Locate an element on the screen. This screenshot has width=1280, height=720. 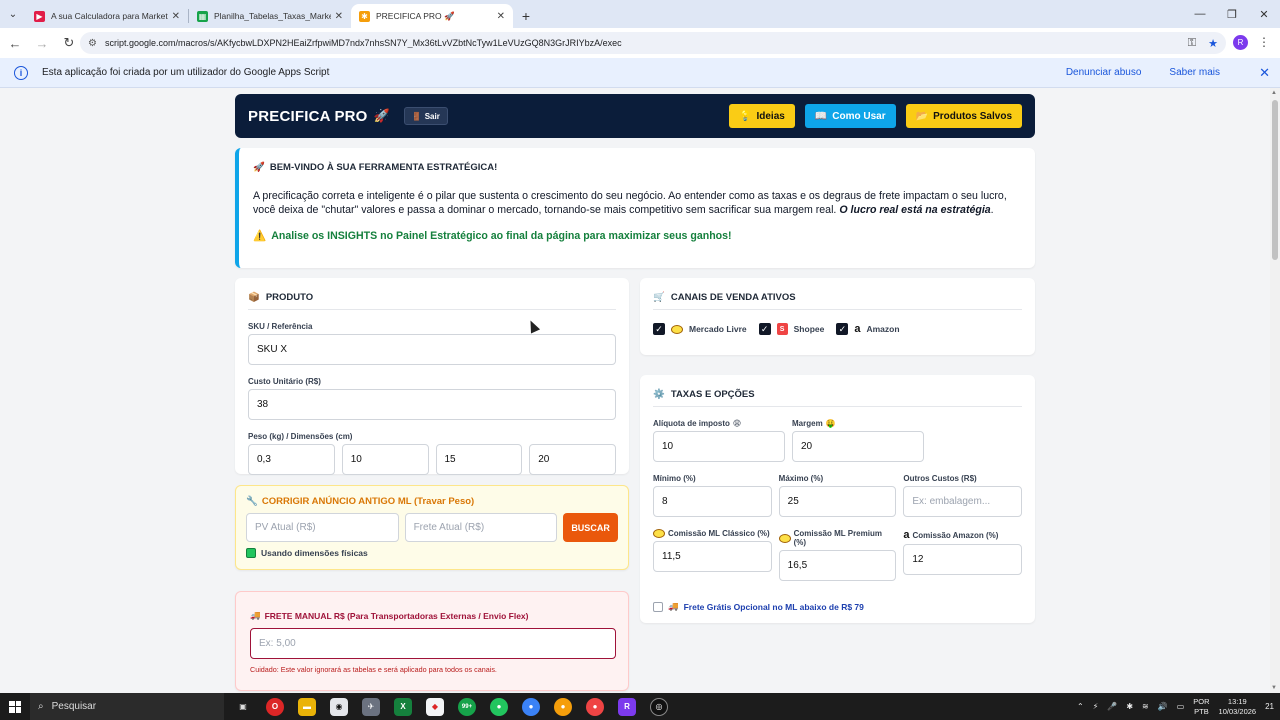
lightbulb-icon: 💡 is located at coordinates (745, 116).